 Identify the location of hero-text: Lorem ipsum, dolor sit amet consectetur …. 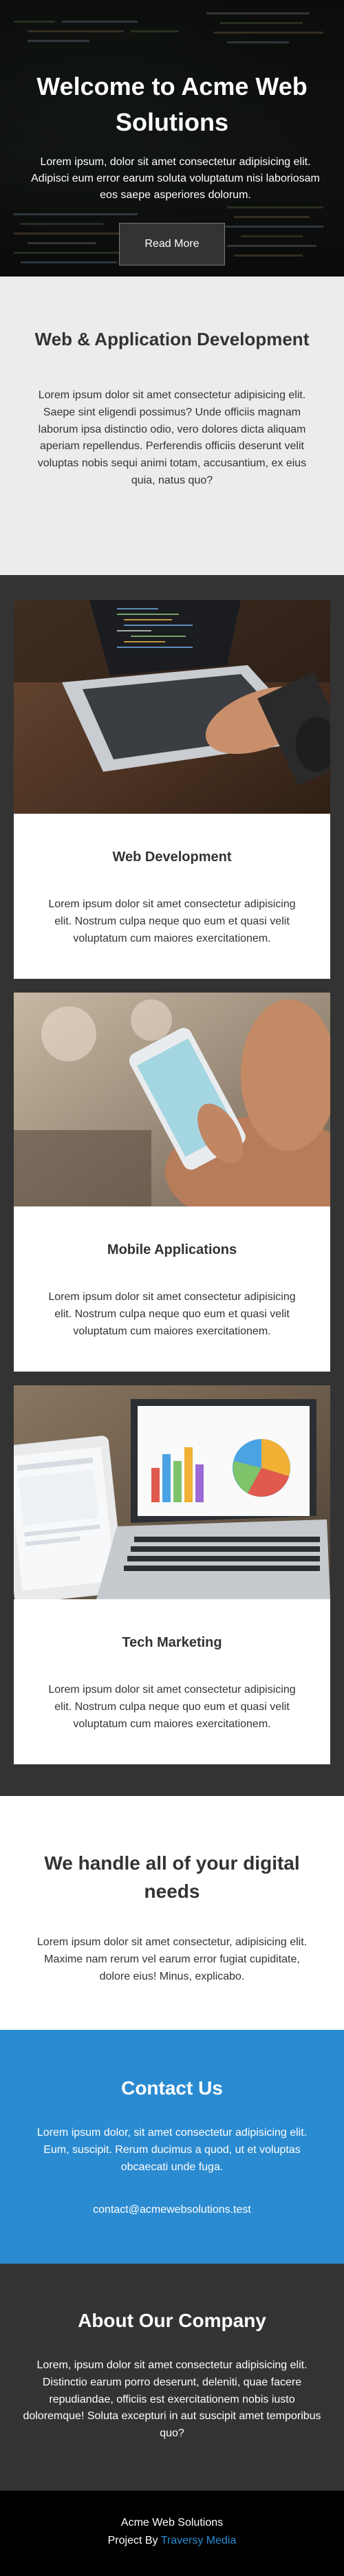
(175, 179).